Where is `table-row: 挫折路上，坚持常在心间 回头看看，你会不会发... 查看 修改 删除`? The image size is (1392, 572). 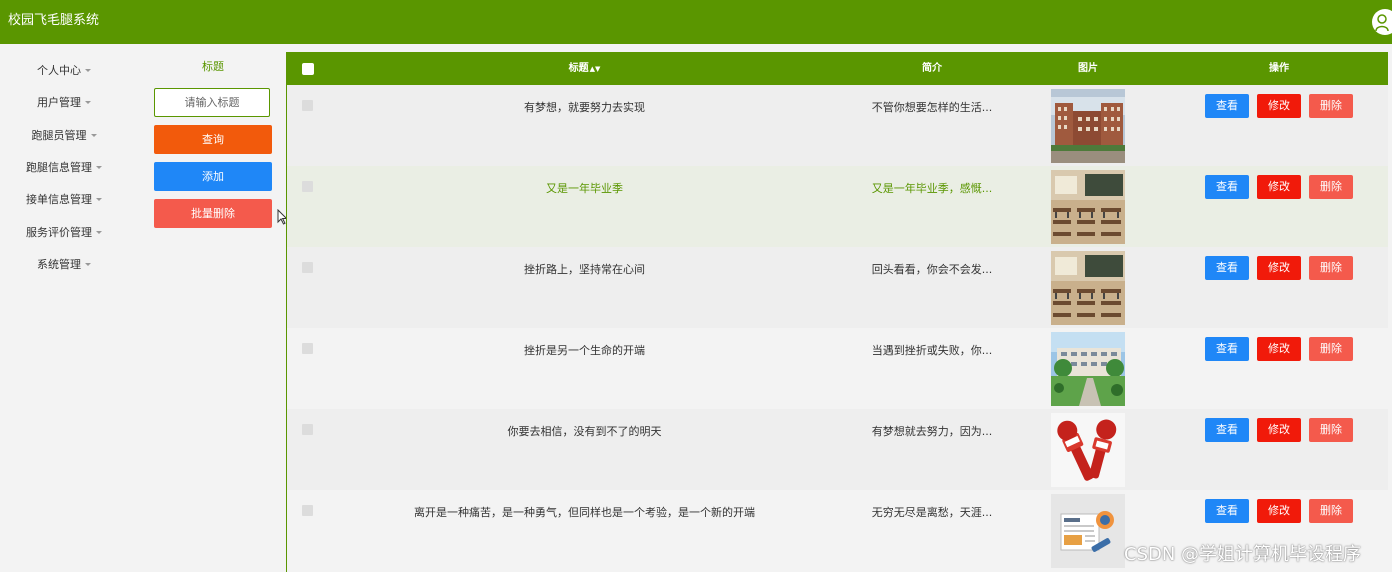
table-row: 挫折路上，坚持常在心间 回头看看，你会不会发... 查看 修改 删除 is located at coordinates (837, 287).